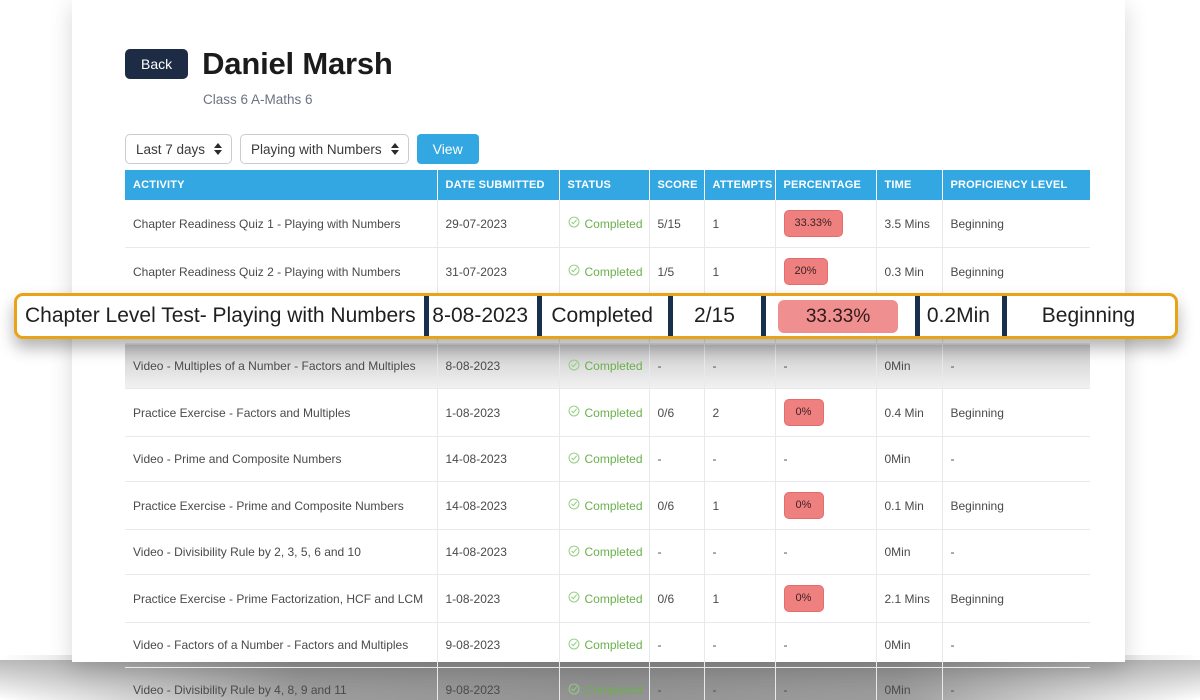 The width and height of the screenshot is (1200, 700). Describe the element at coordinates (157, 64) in the screenshot. I see `back-button: Back` at that location.